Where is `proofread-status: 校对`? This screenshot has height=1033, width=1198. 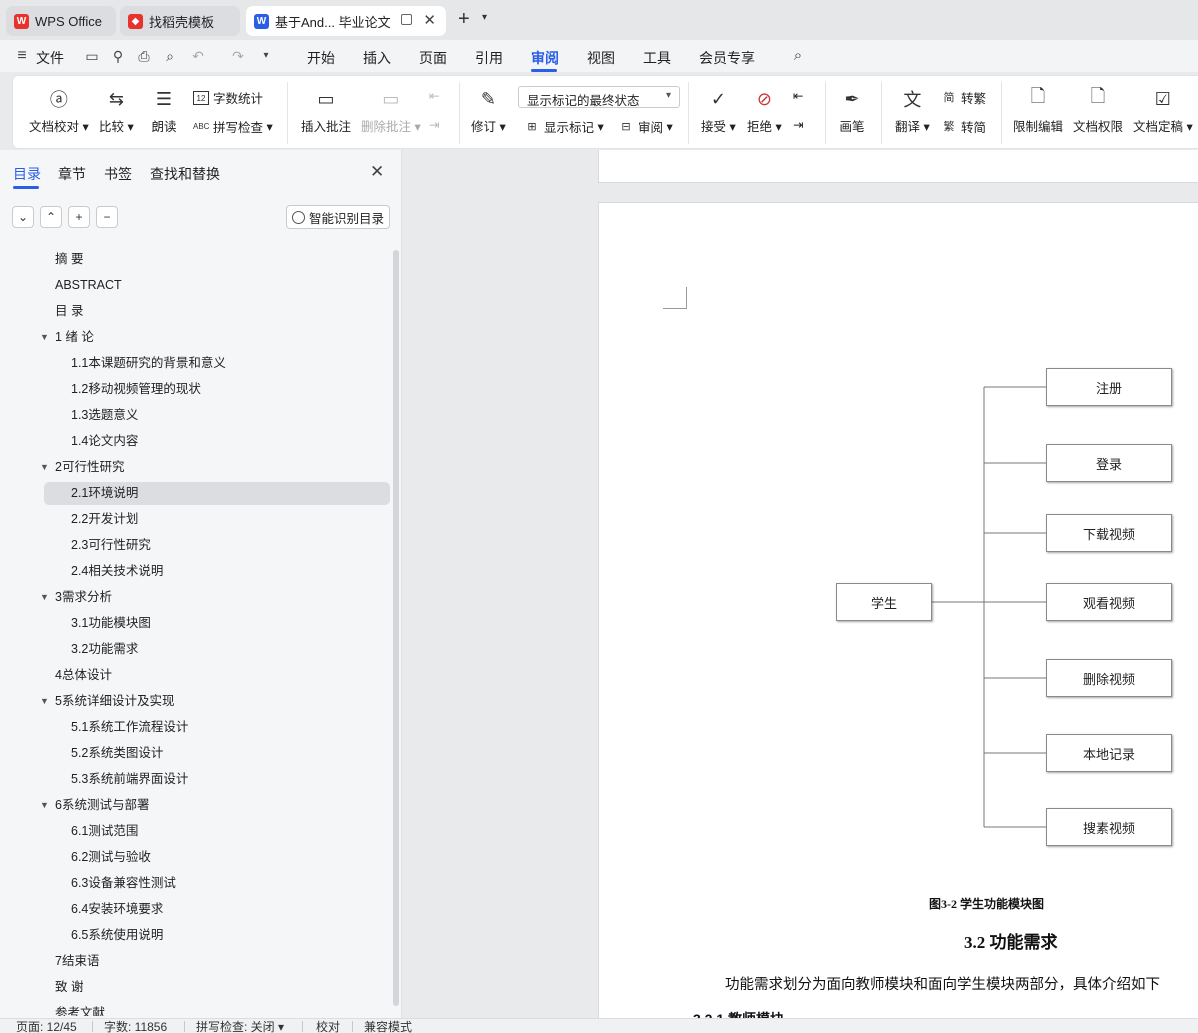
proofread-status: 校对 is located at coordinates (328, 1026).